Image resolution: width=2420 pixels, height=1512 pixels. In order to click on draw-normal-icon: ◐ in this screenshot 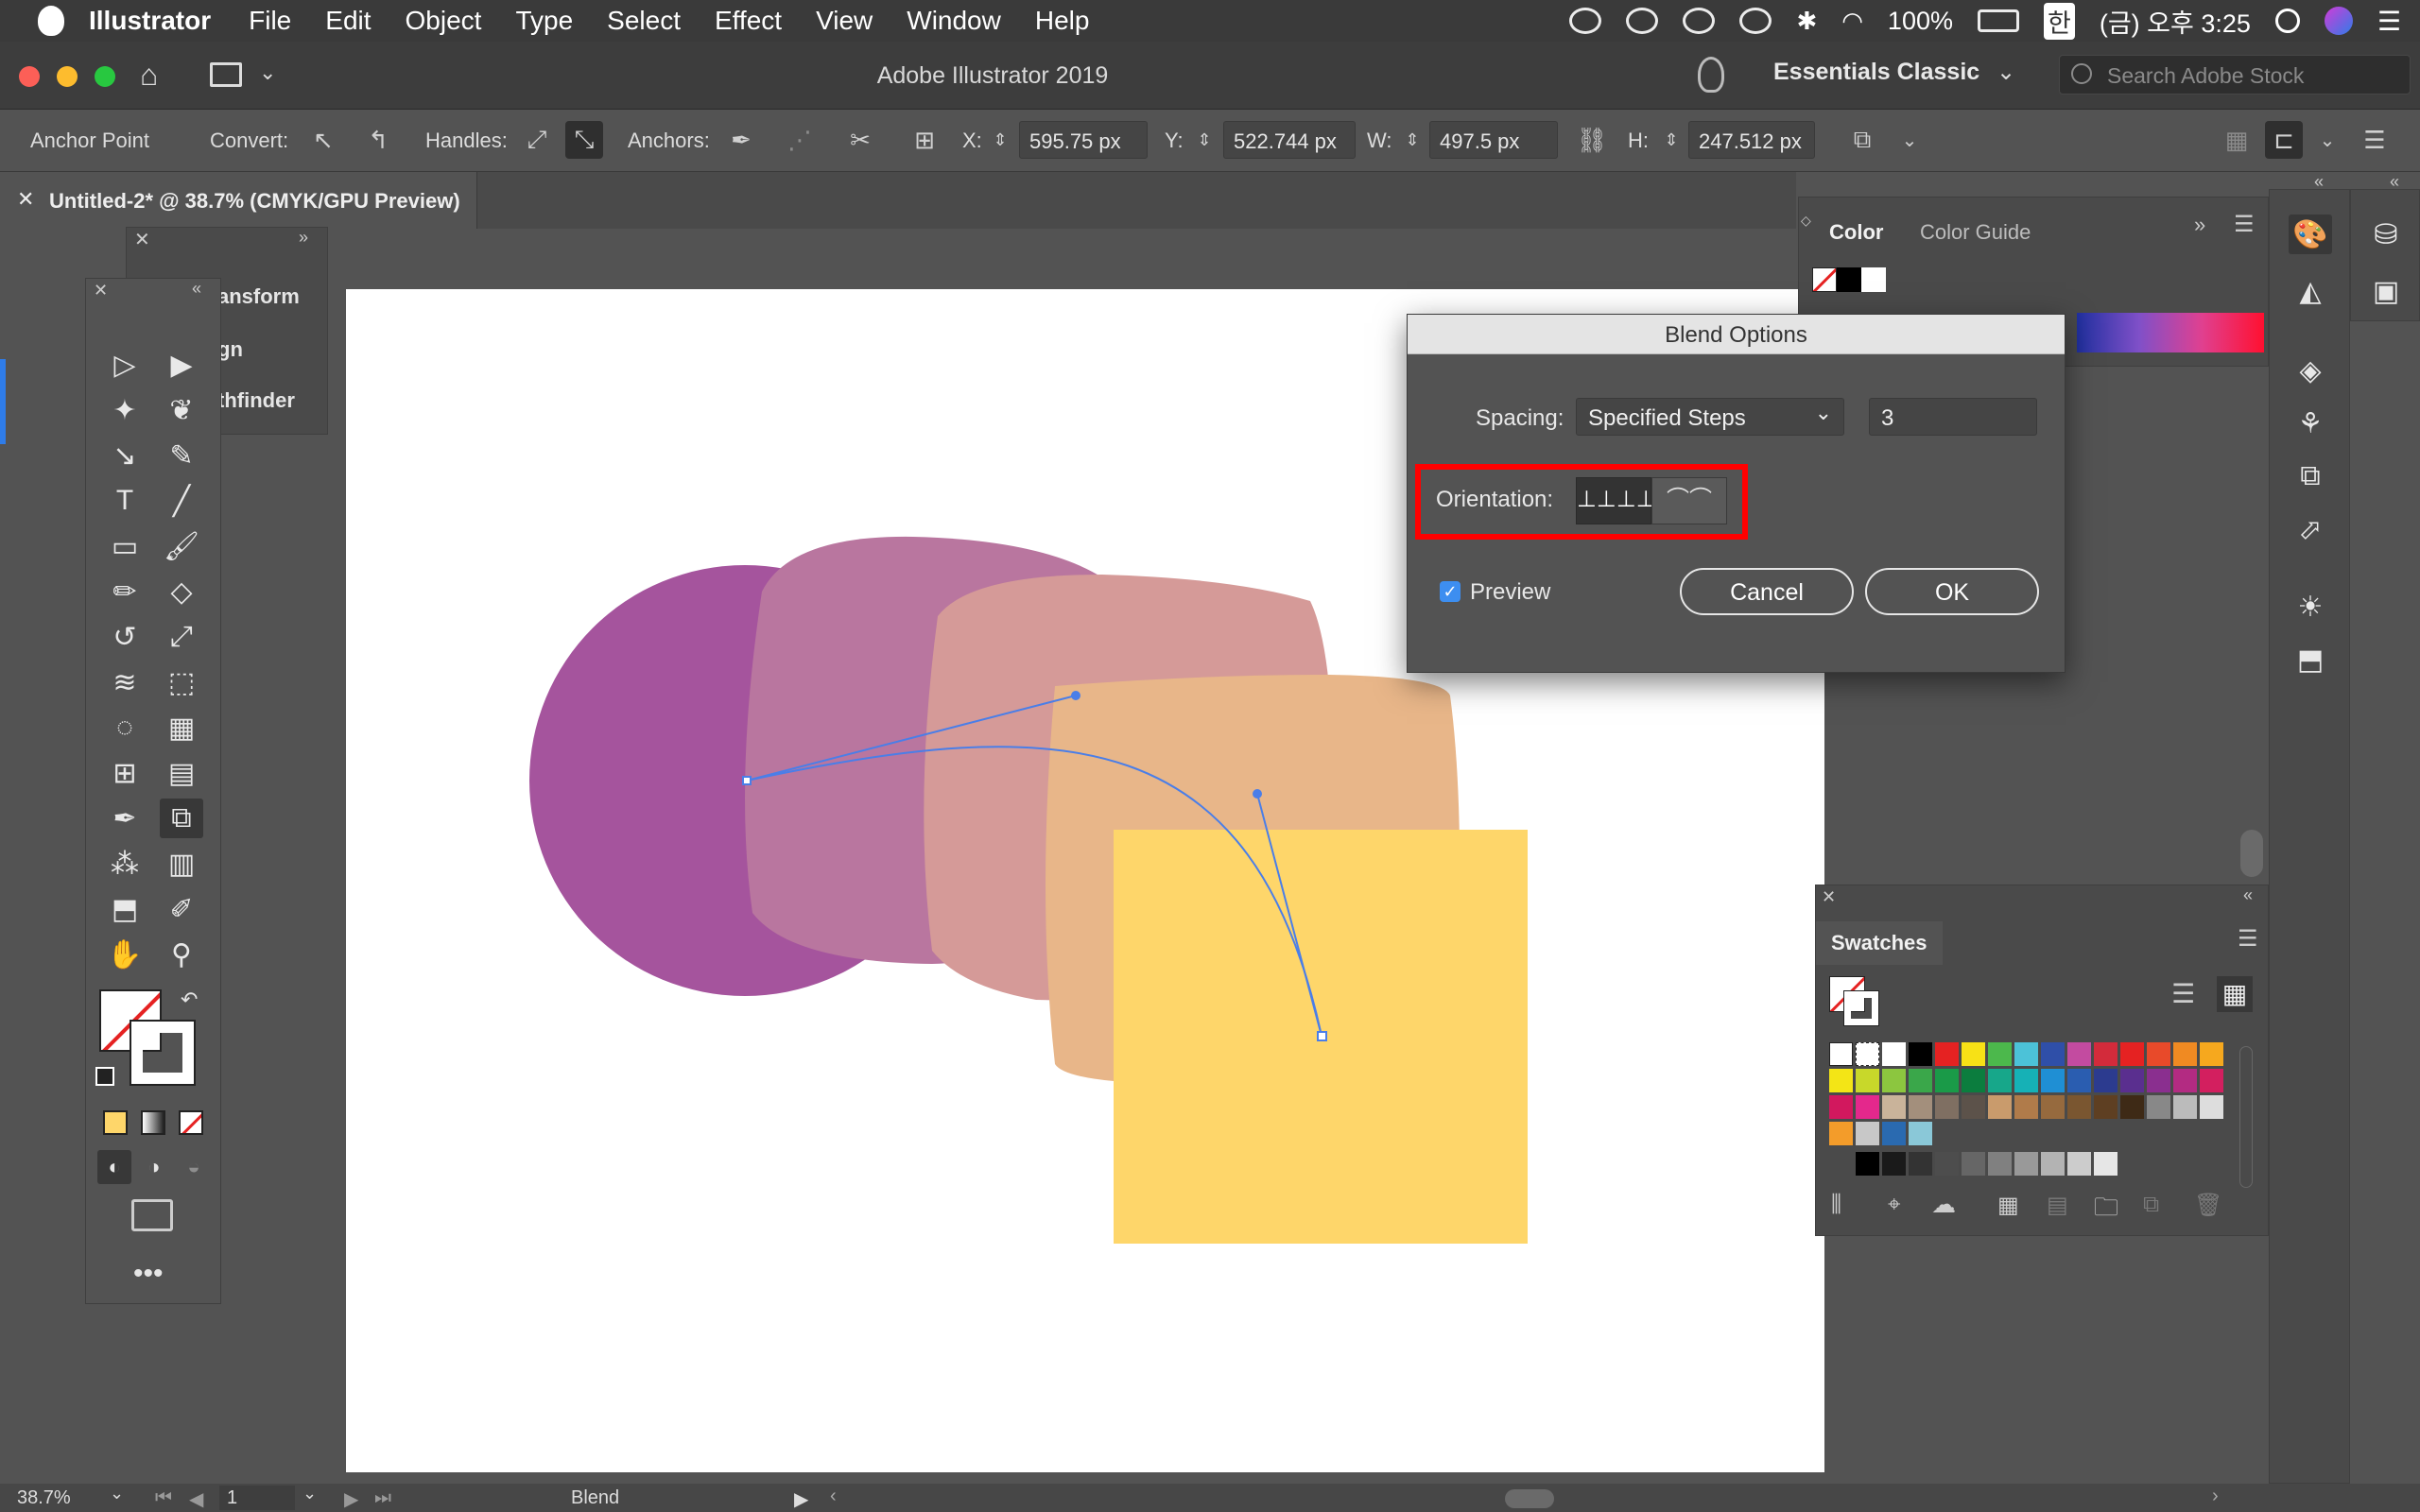, I will do `click(114, 1167)`.